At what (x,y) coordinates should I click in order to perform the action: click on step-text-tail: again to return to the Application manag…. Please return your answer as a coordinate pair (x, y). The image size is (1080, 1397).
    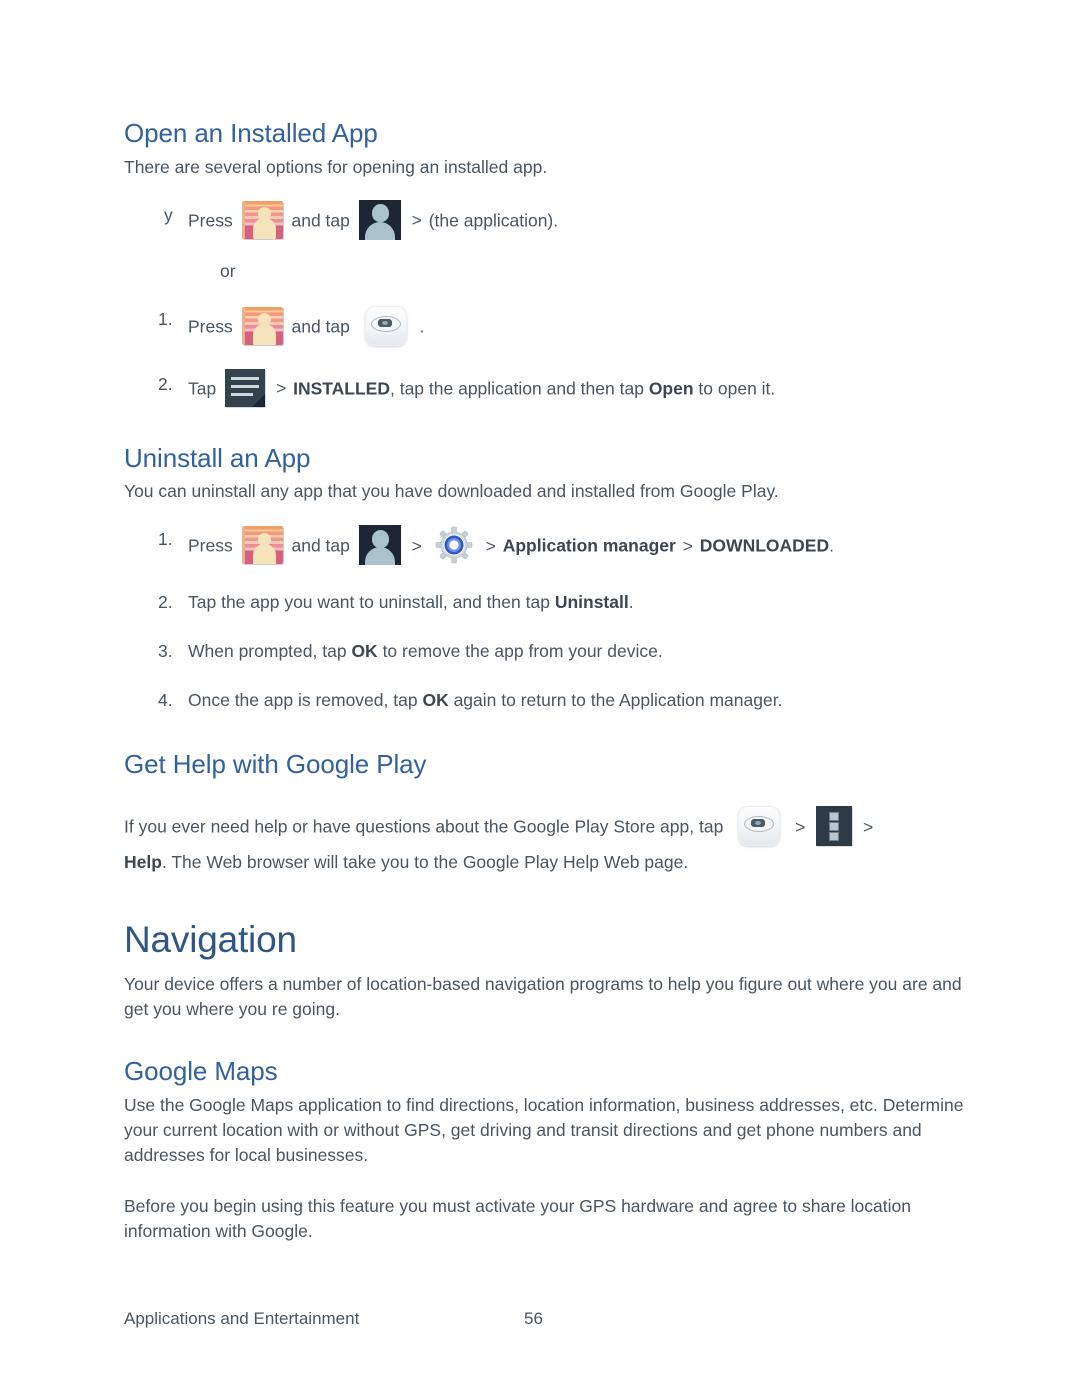
    Looking at the image, I should click on (618, 700).